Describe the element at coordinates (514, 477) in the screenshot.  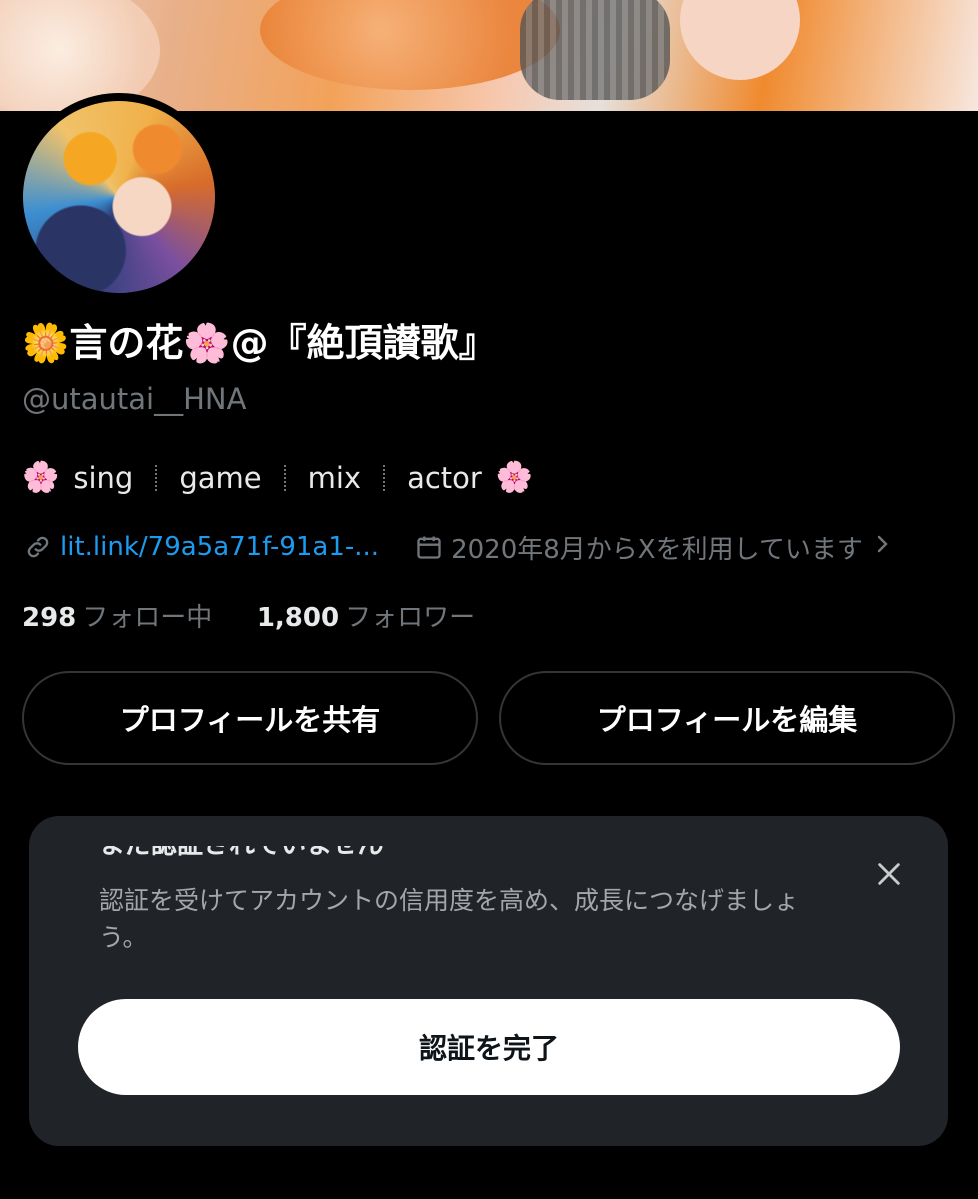
I see `bio-trail-emoji: 🌸` at that location.